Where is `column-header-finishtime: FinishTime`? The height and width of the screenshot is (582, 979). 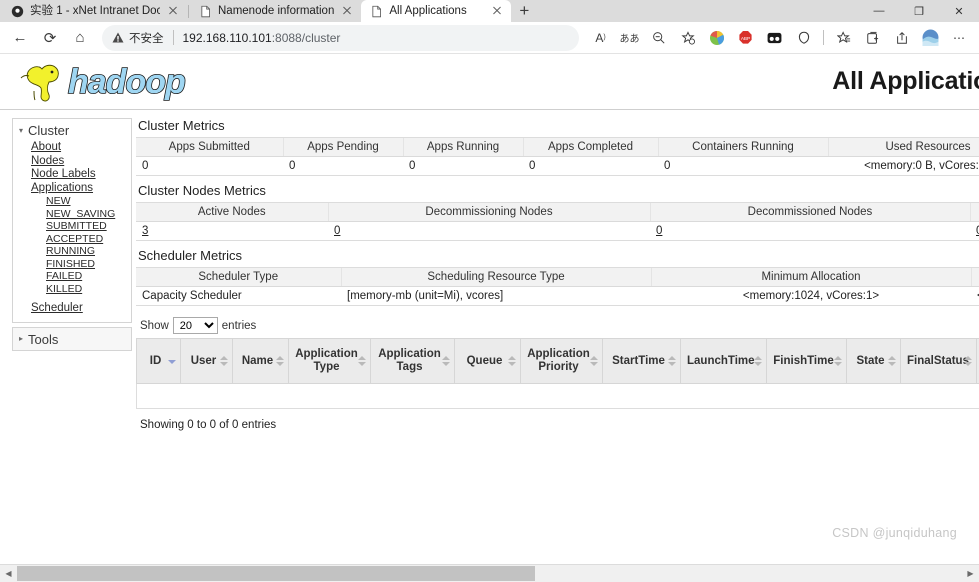
column-header-finishtime: FinishTime is located at coordinates (806, 361).